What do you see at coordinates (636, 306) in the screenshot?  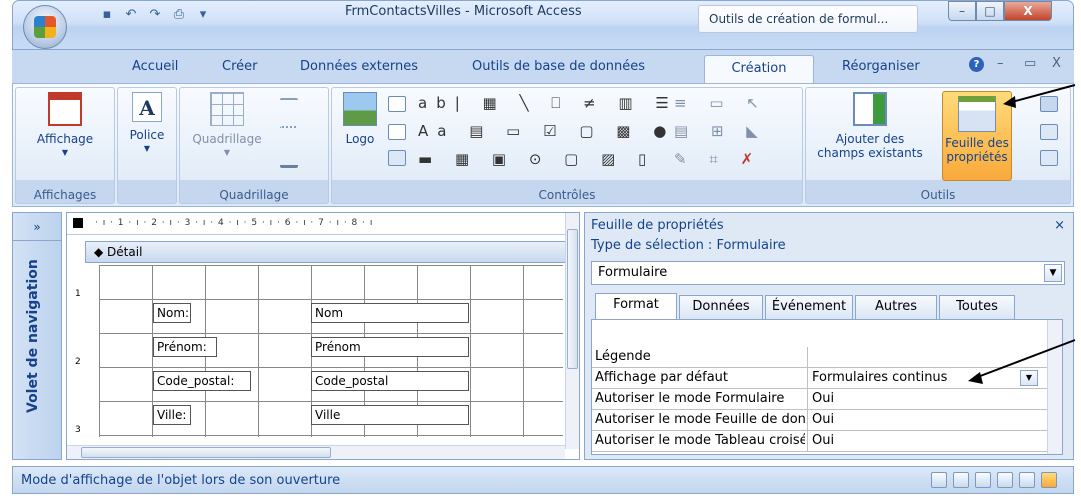 I see `tab-format: Format` at bounding box center [636, 306].